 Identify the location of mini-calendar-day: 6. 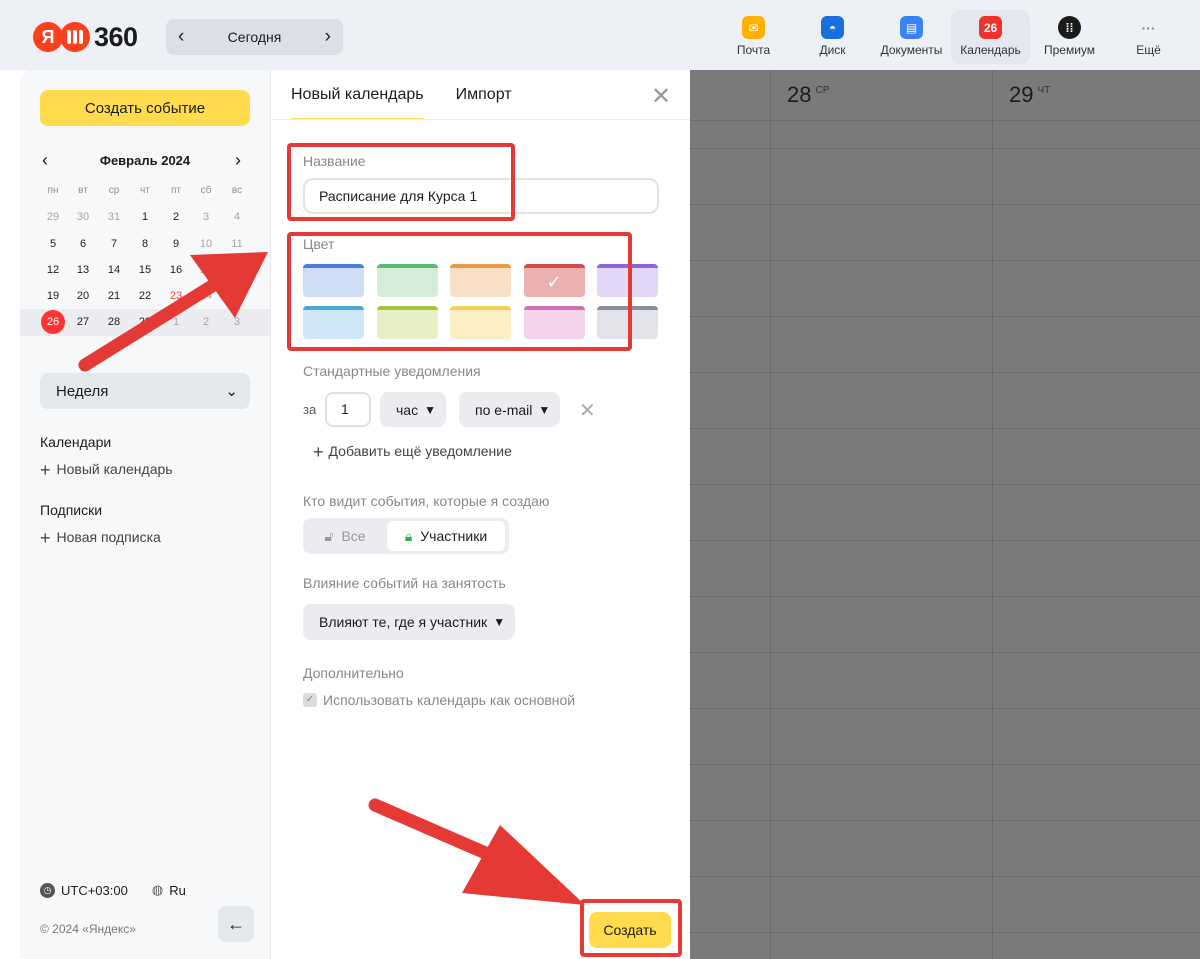
(83, 244).